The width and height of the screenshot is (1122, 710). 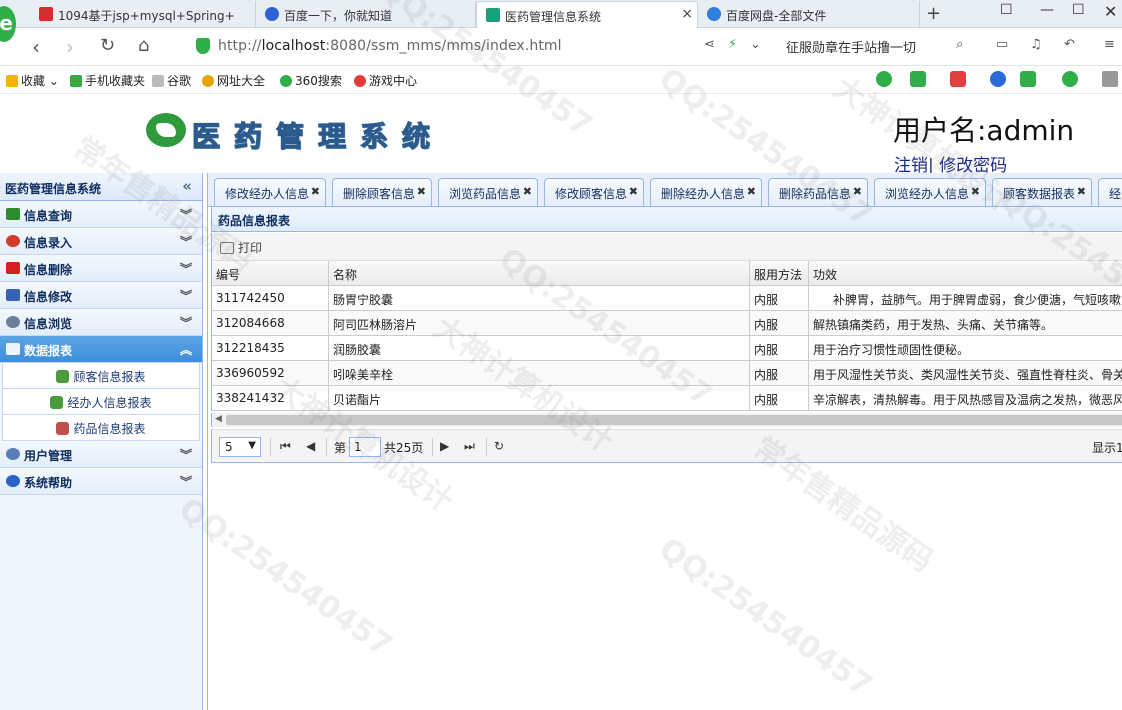 What do you see at coordinates (185, 242) in the screenshot?
I see `expand-icon: ︾` at bounding box center [185, 242].